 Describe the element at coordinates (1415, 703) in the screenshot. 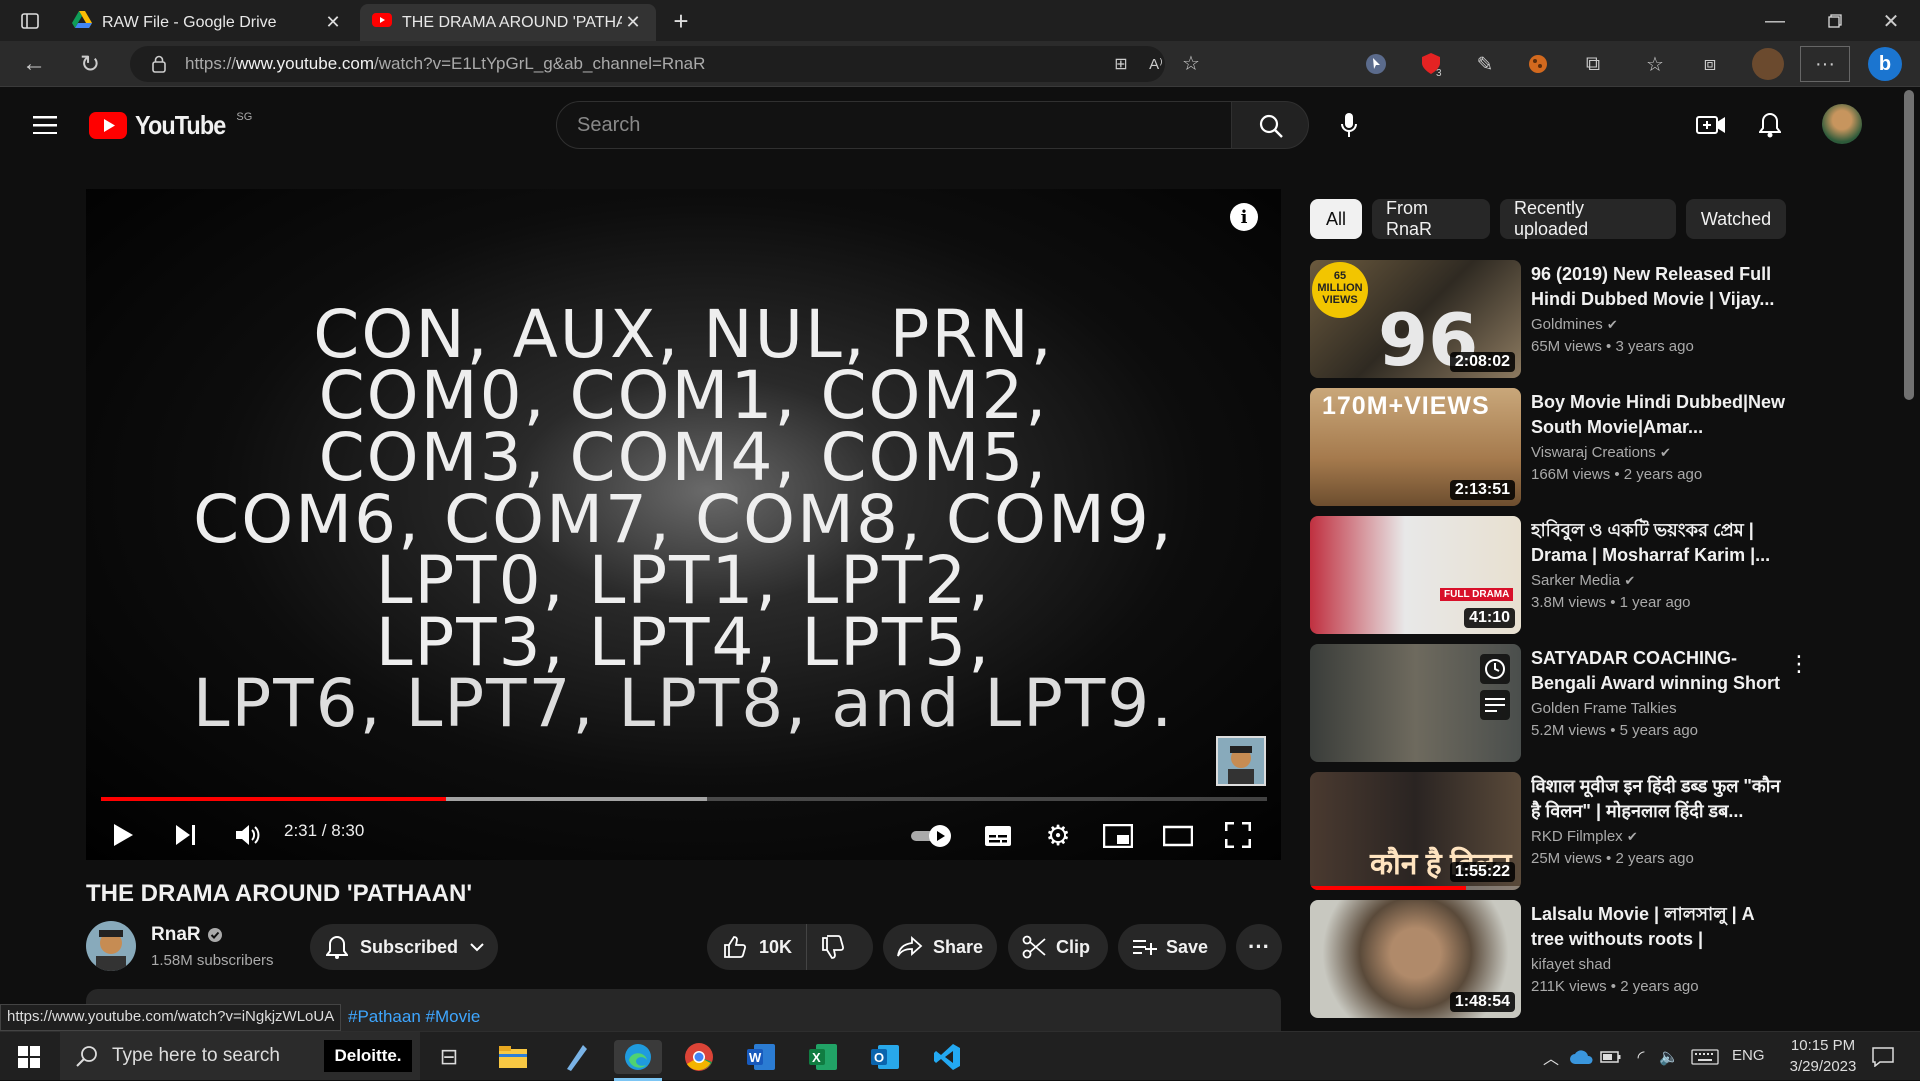

I see `video-thumbnail` at that location.